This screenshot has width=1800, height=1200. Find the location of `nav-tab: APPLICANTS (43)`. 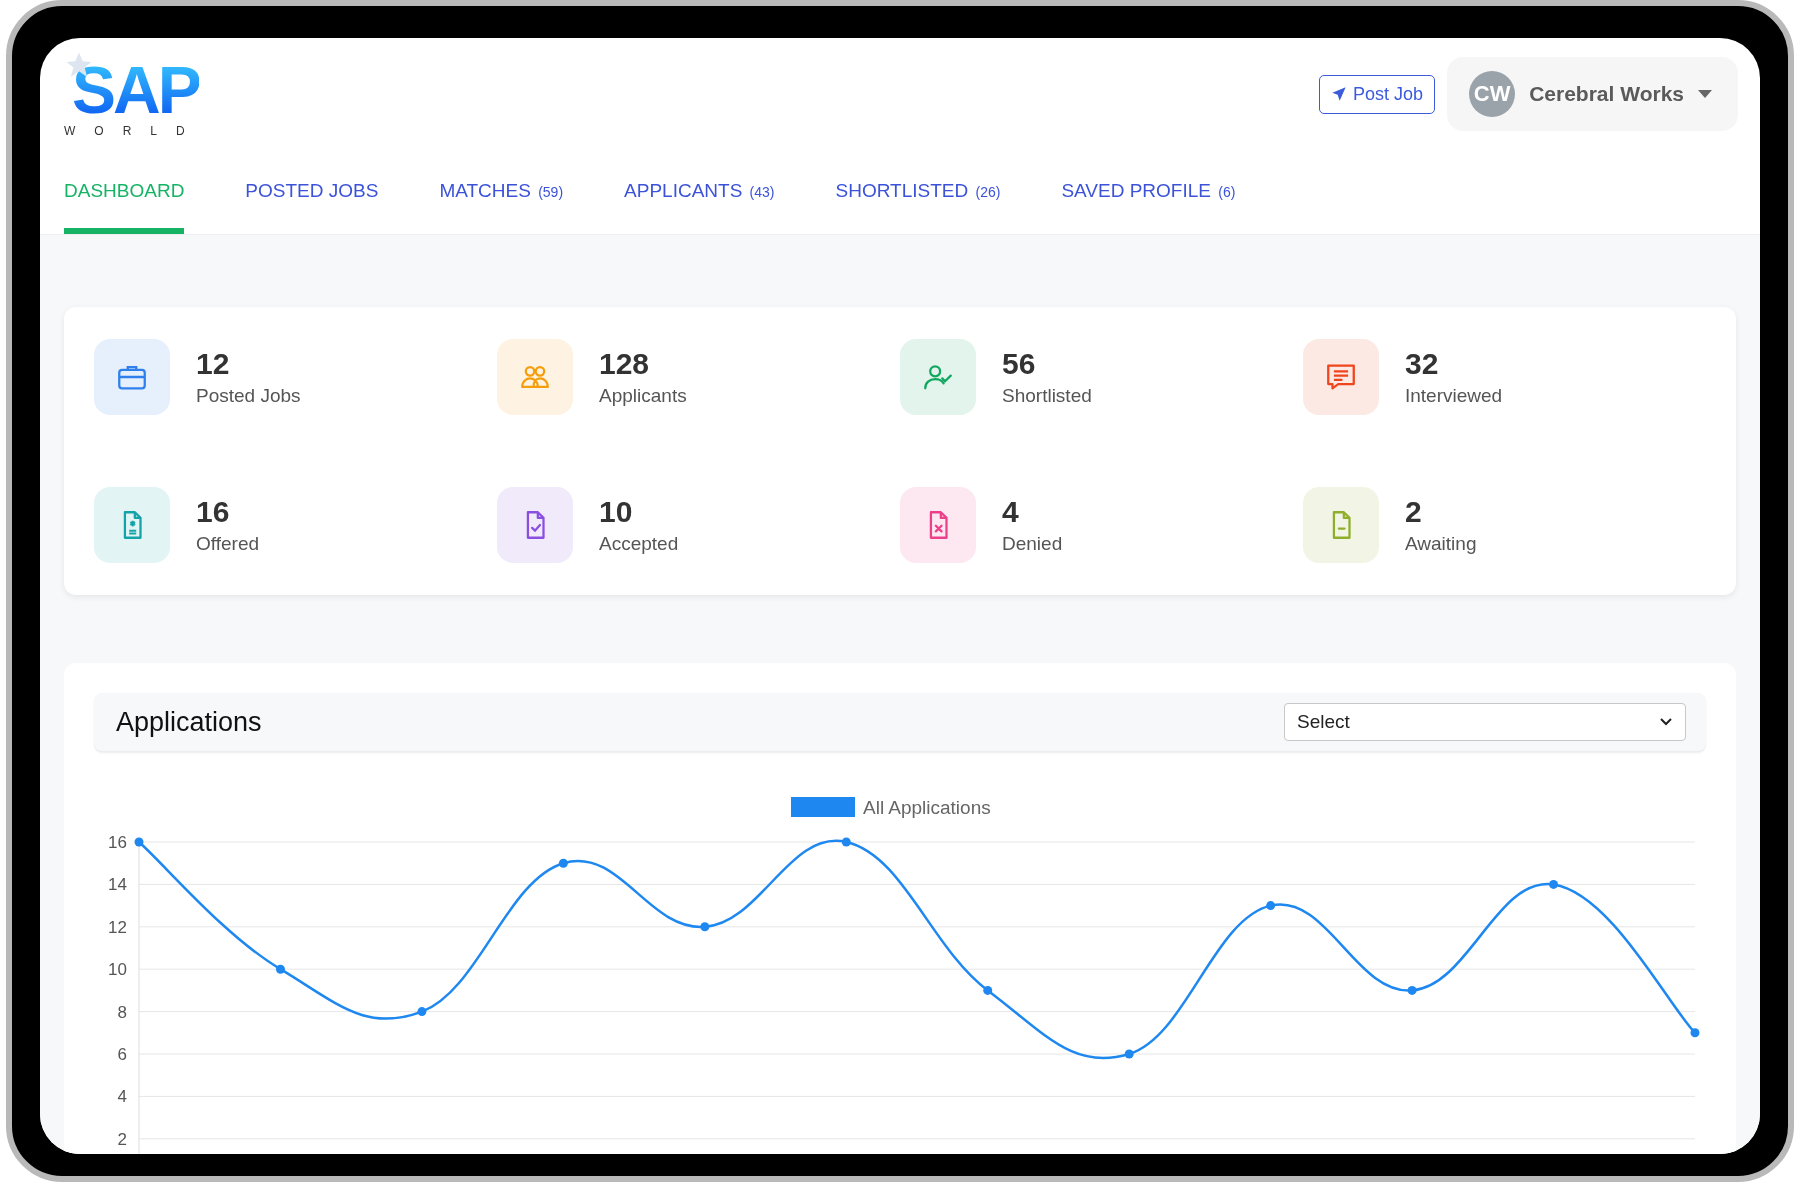

nav-tab: APPLICANTS (43) is located at coordinates (699, 199).